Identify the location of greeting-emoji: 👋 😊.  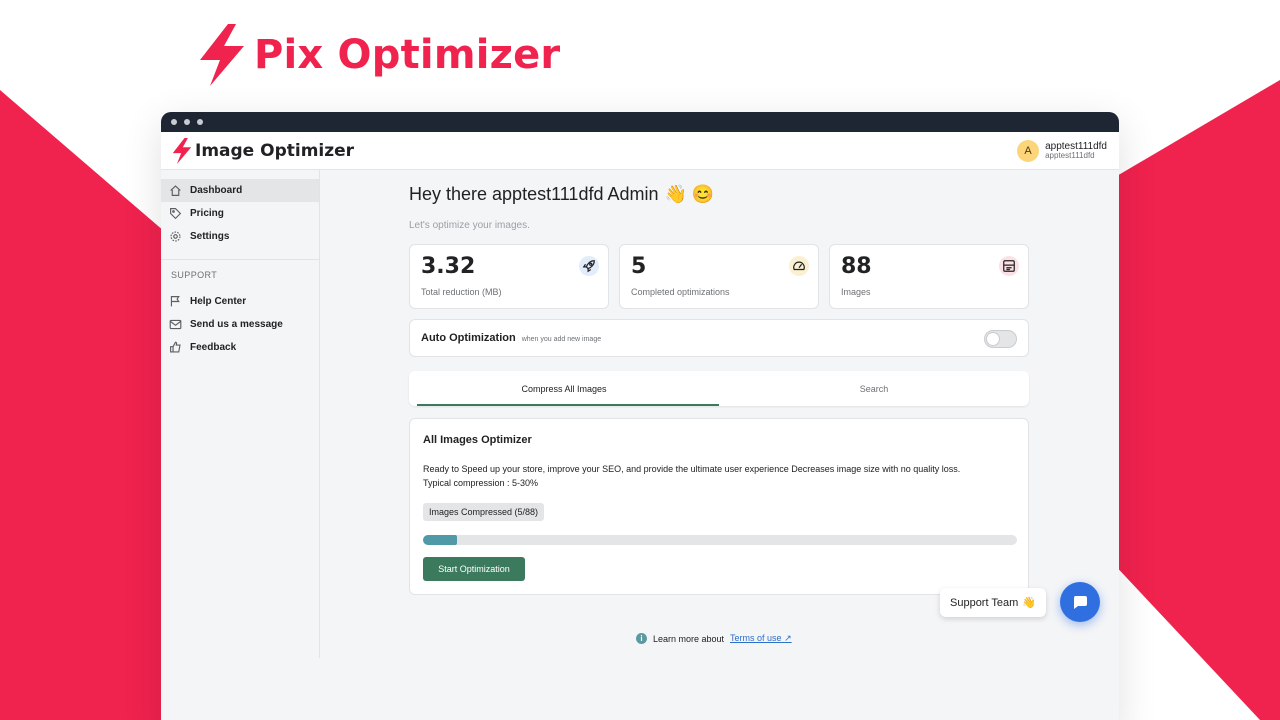
(689, 194).